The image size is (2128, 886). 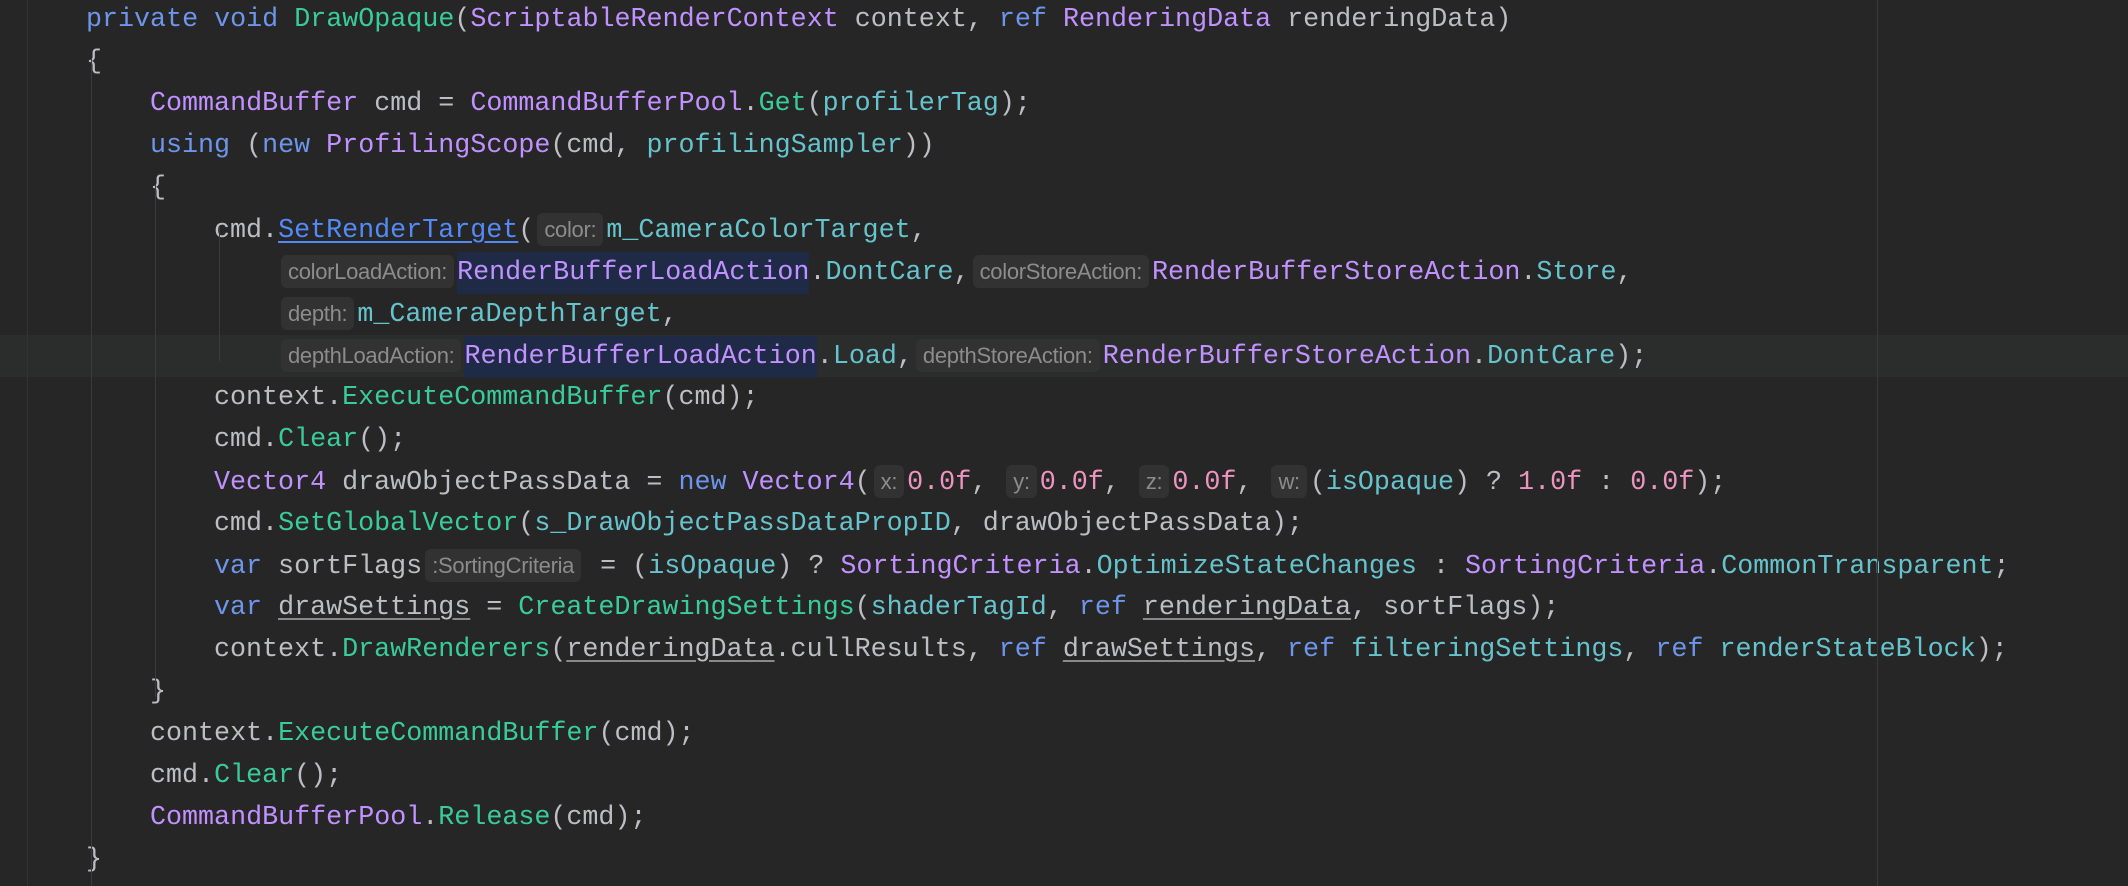 I want to click on code-token: private, so click(x=142, y=20).